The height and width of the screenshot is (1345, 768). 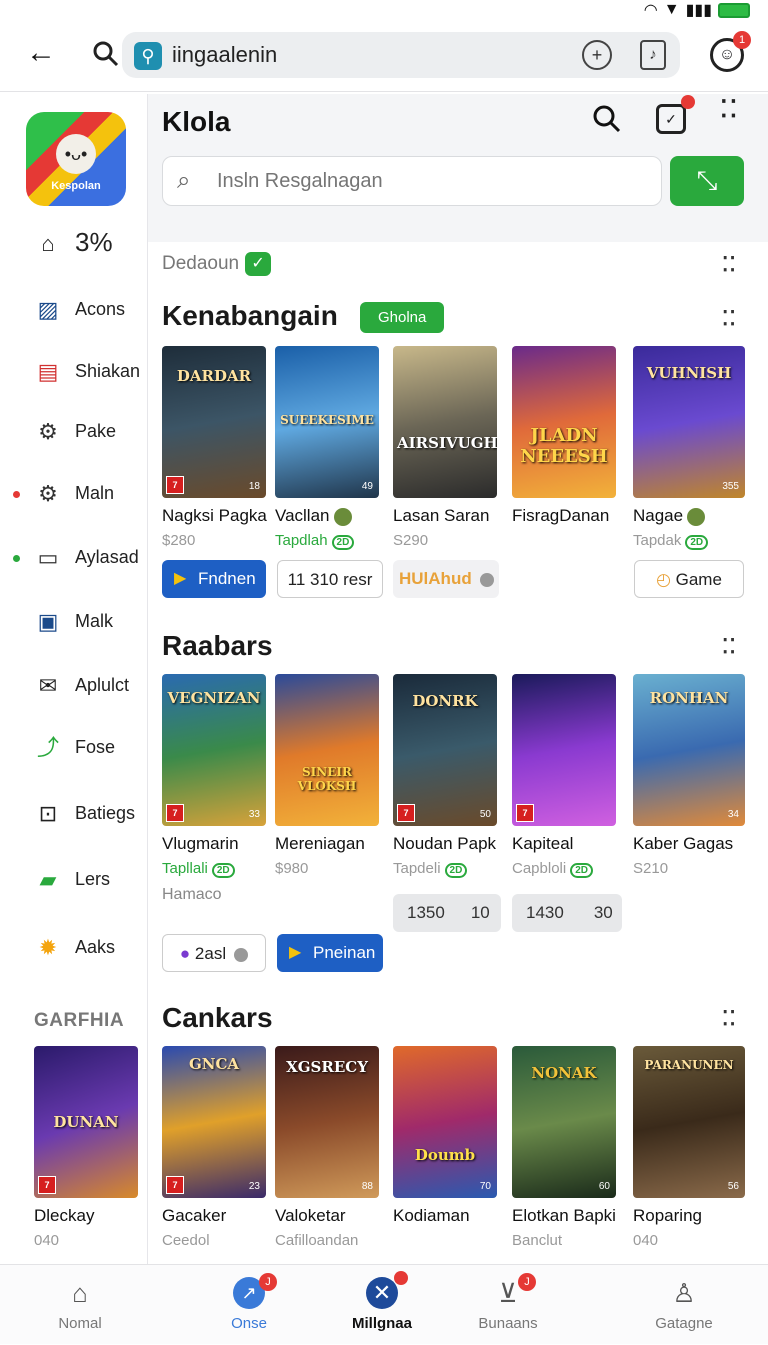 I want to click on profile-badge: 1, so click(x=742, y=40).